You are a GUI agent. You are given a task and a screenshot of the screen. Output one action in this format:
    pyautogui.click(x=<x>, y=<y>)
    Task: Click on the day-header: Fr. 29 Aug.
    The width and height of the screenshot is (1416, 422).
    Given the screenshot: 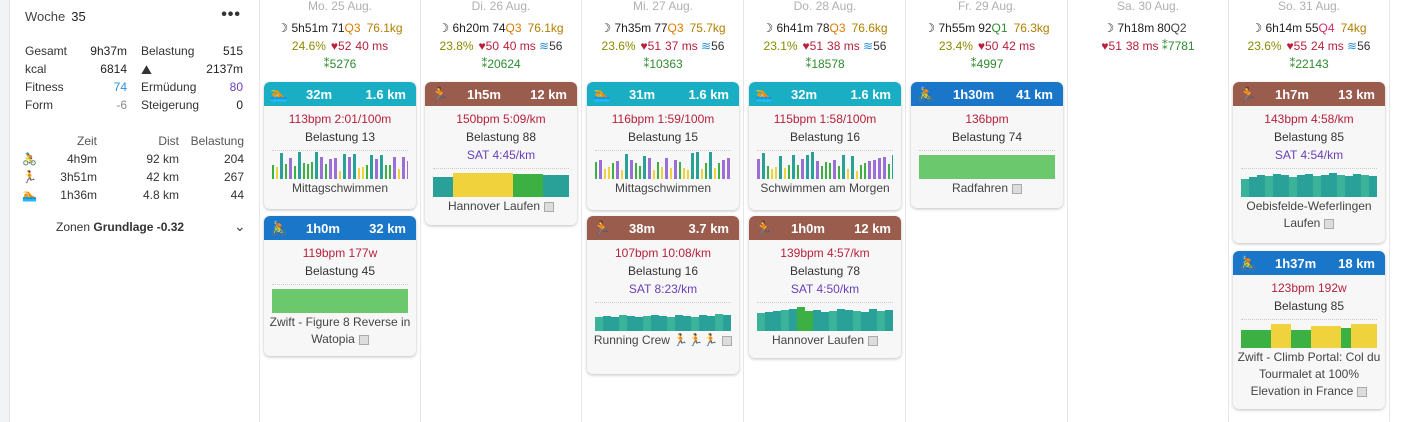 What is the action you would take?
    pyautogui.click(x=987, y=6)
    